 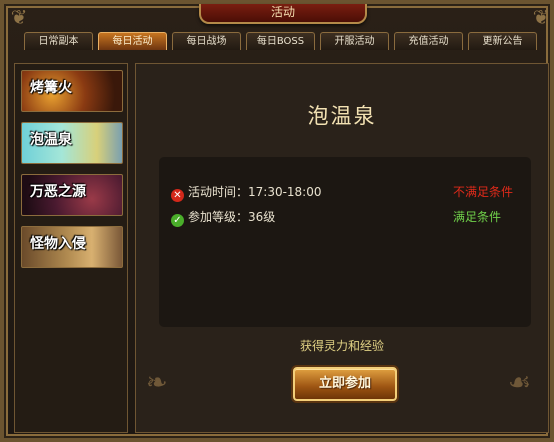 What do you see at coordinates (482, 192) in the screenshot?
I see `condition-status-unmet: 不满足条件` at bounding box center [482, 192].